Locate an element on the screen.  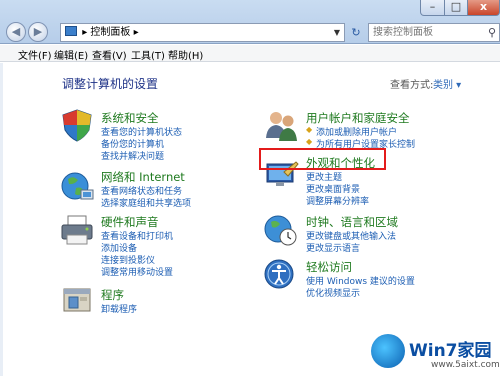
menu-file: 文件(F) is located at coordinates (35, 54).